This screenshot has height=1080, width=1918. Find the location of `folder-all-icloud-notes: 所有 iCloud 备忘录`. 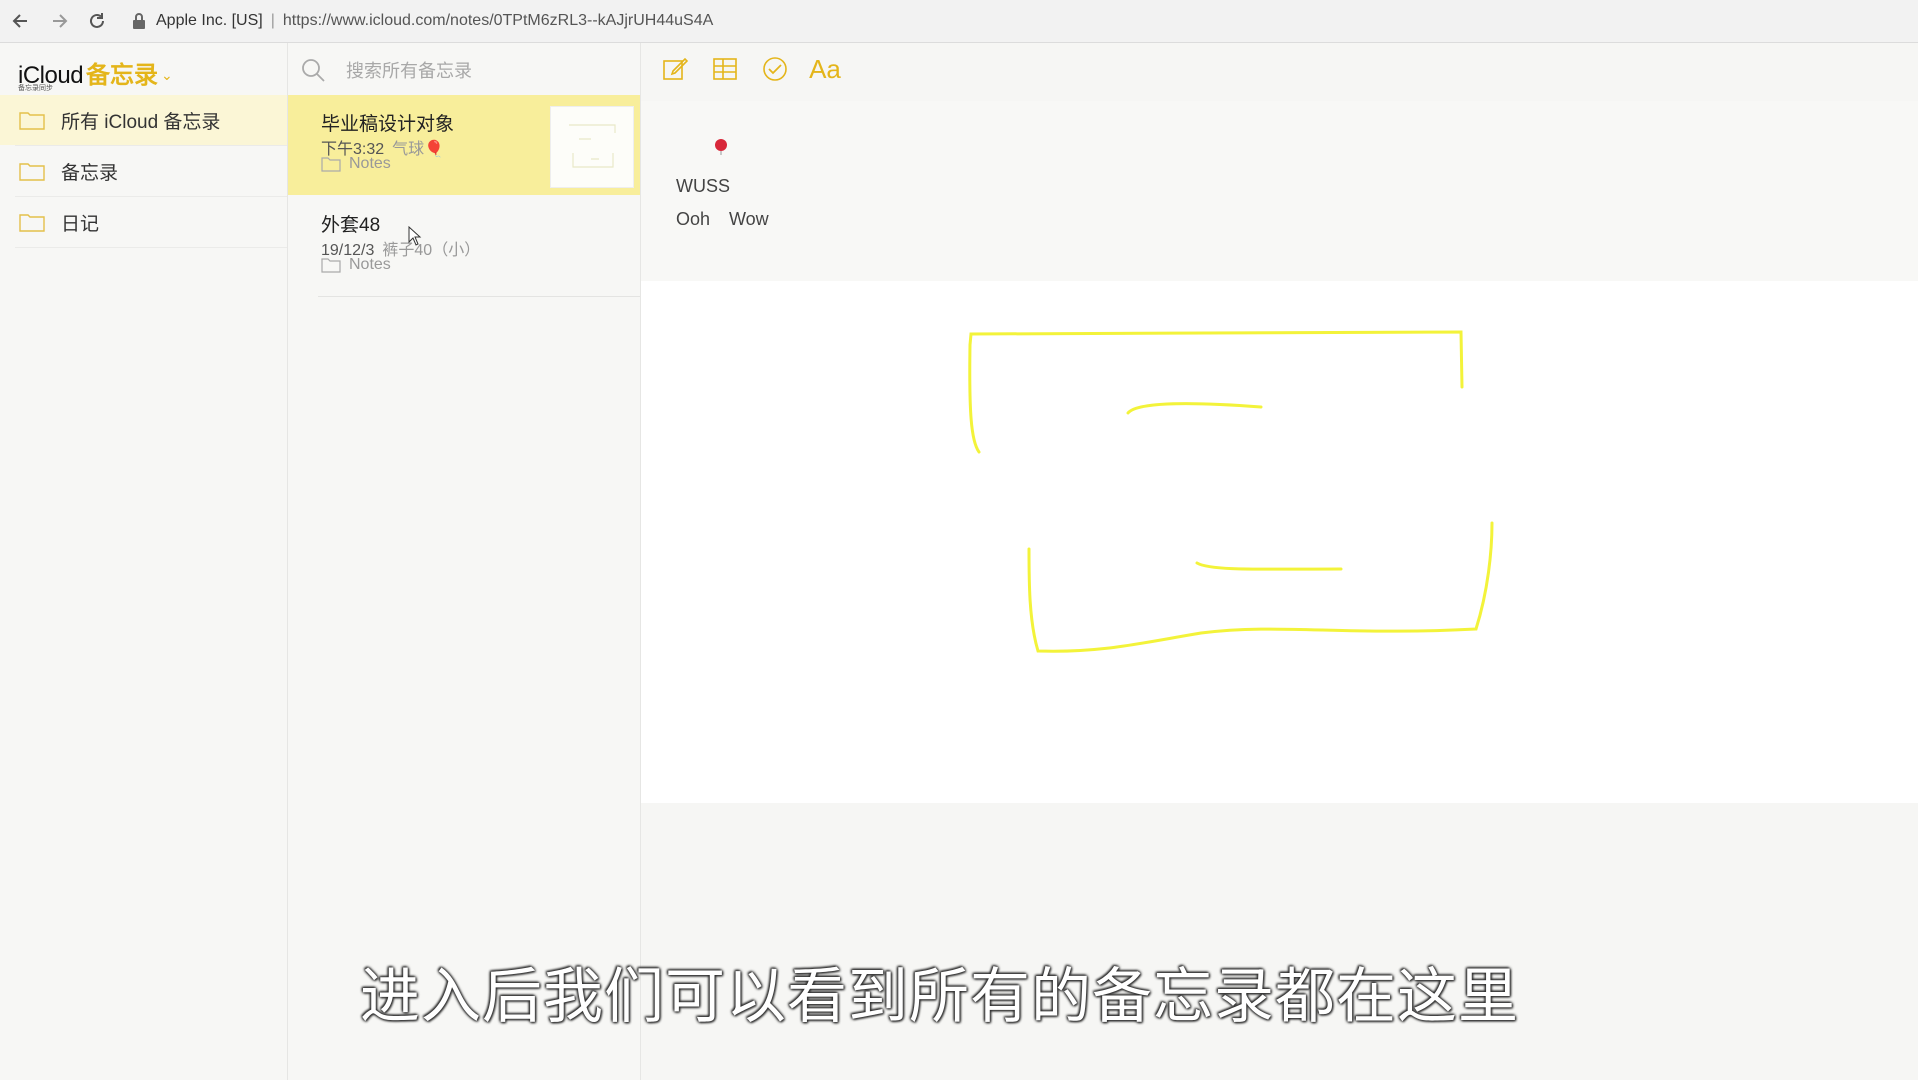

folder-all-icloud-notes: 所有 iCloud 备忘录 is located at coordinates (143, 120).